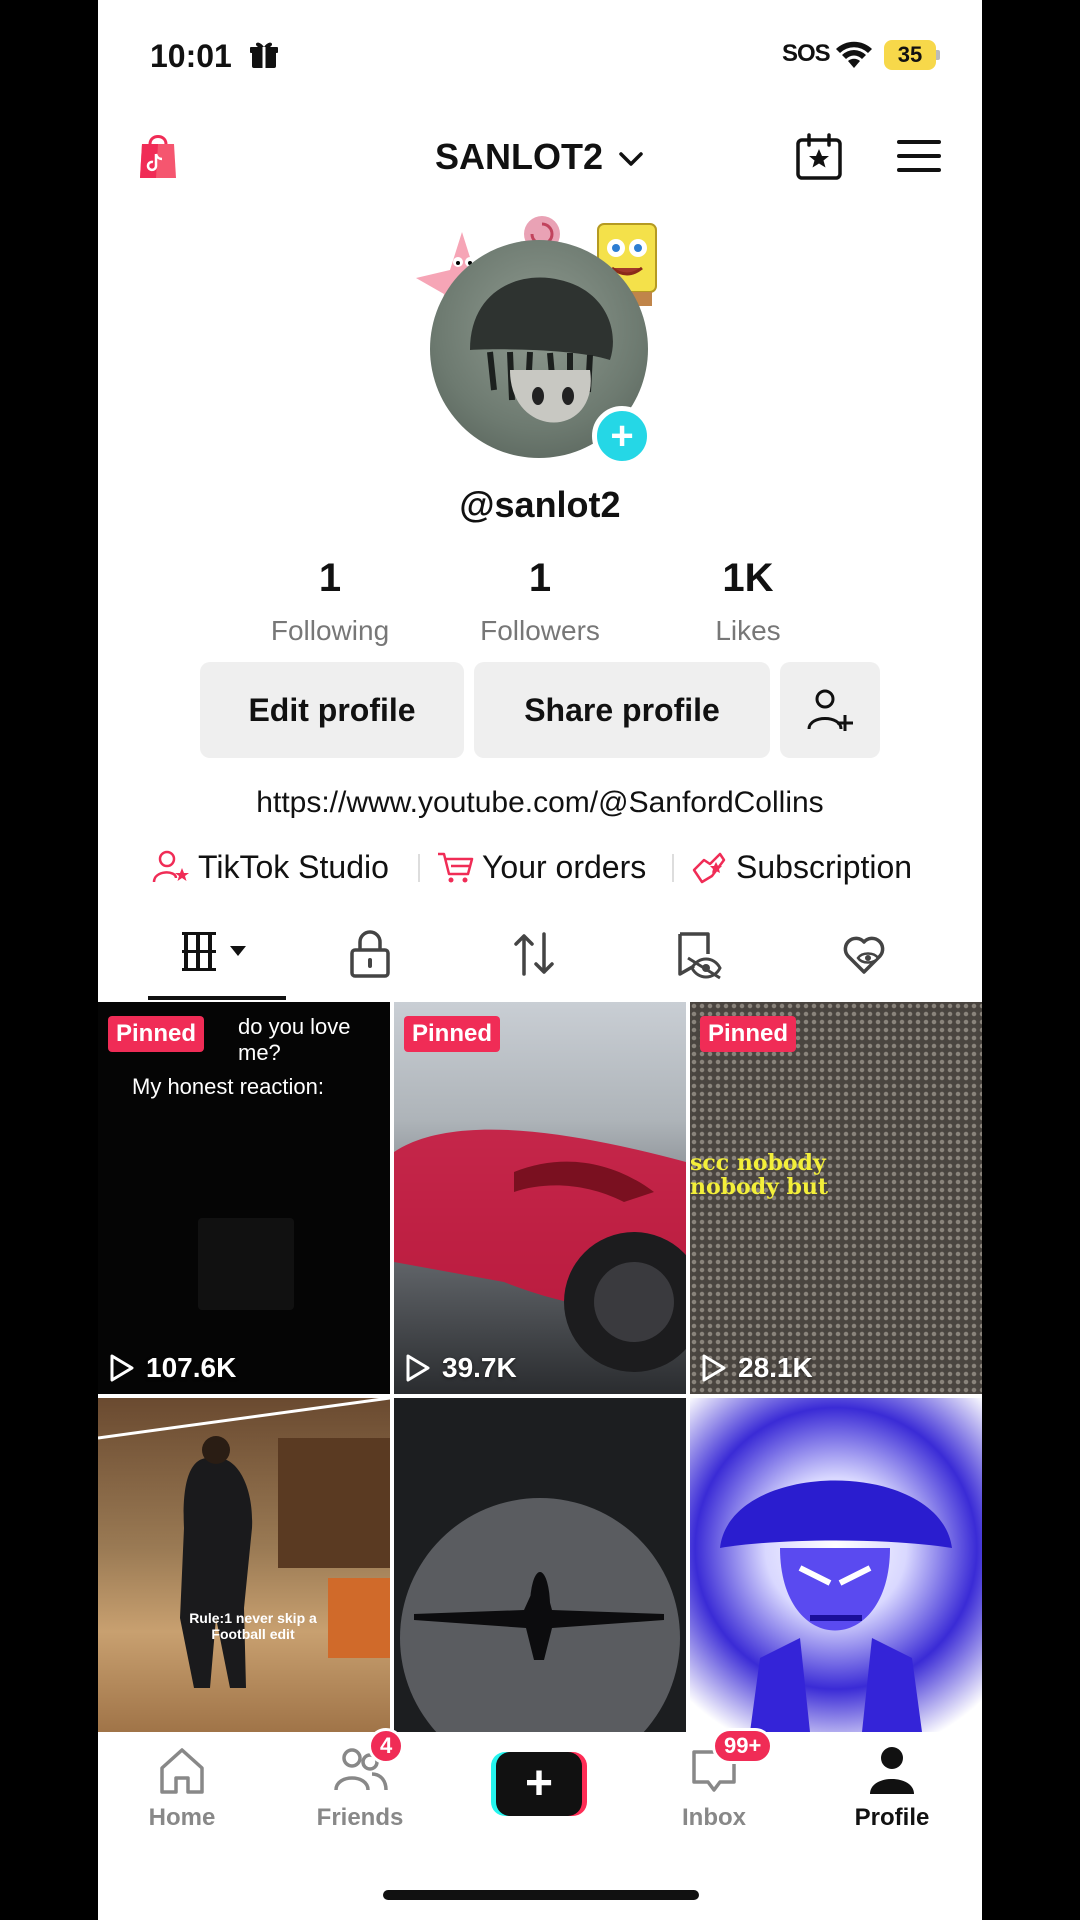 The width and height of the screenshot is (1080, 1920). Describe the element at coordinates (819, 157) in the screenshot. I see `calendar-star-icon` at that location.